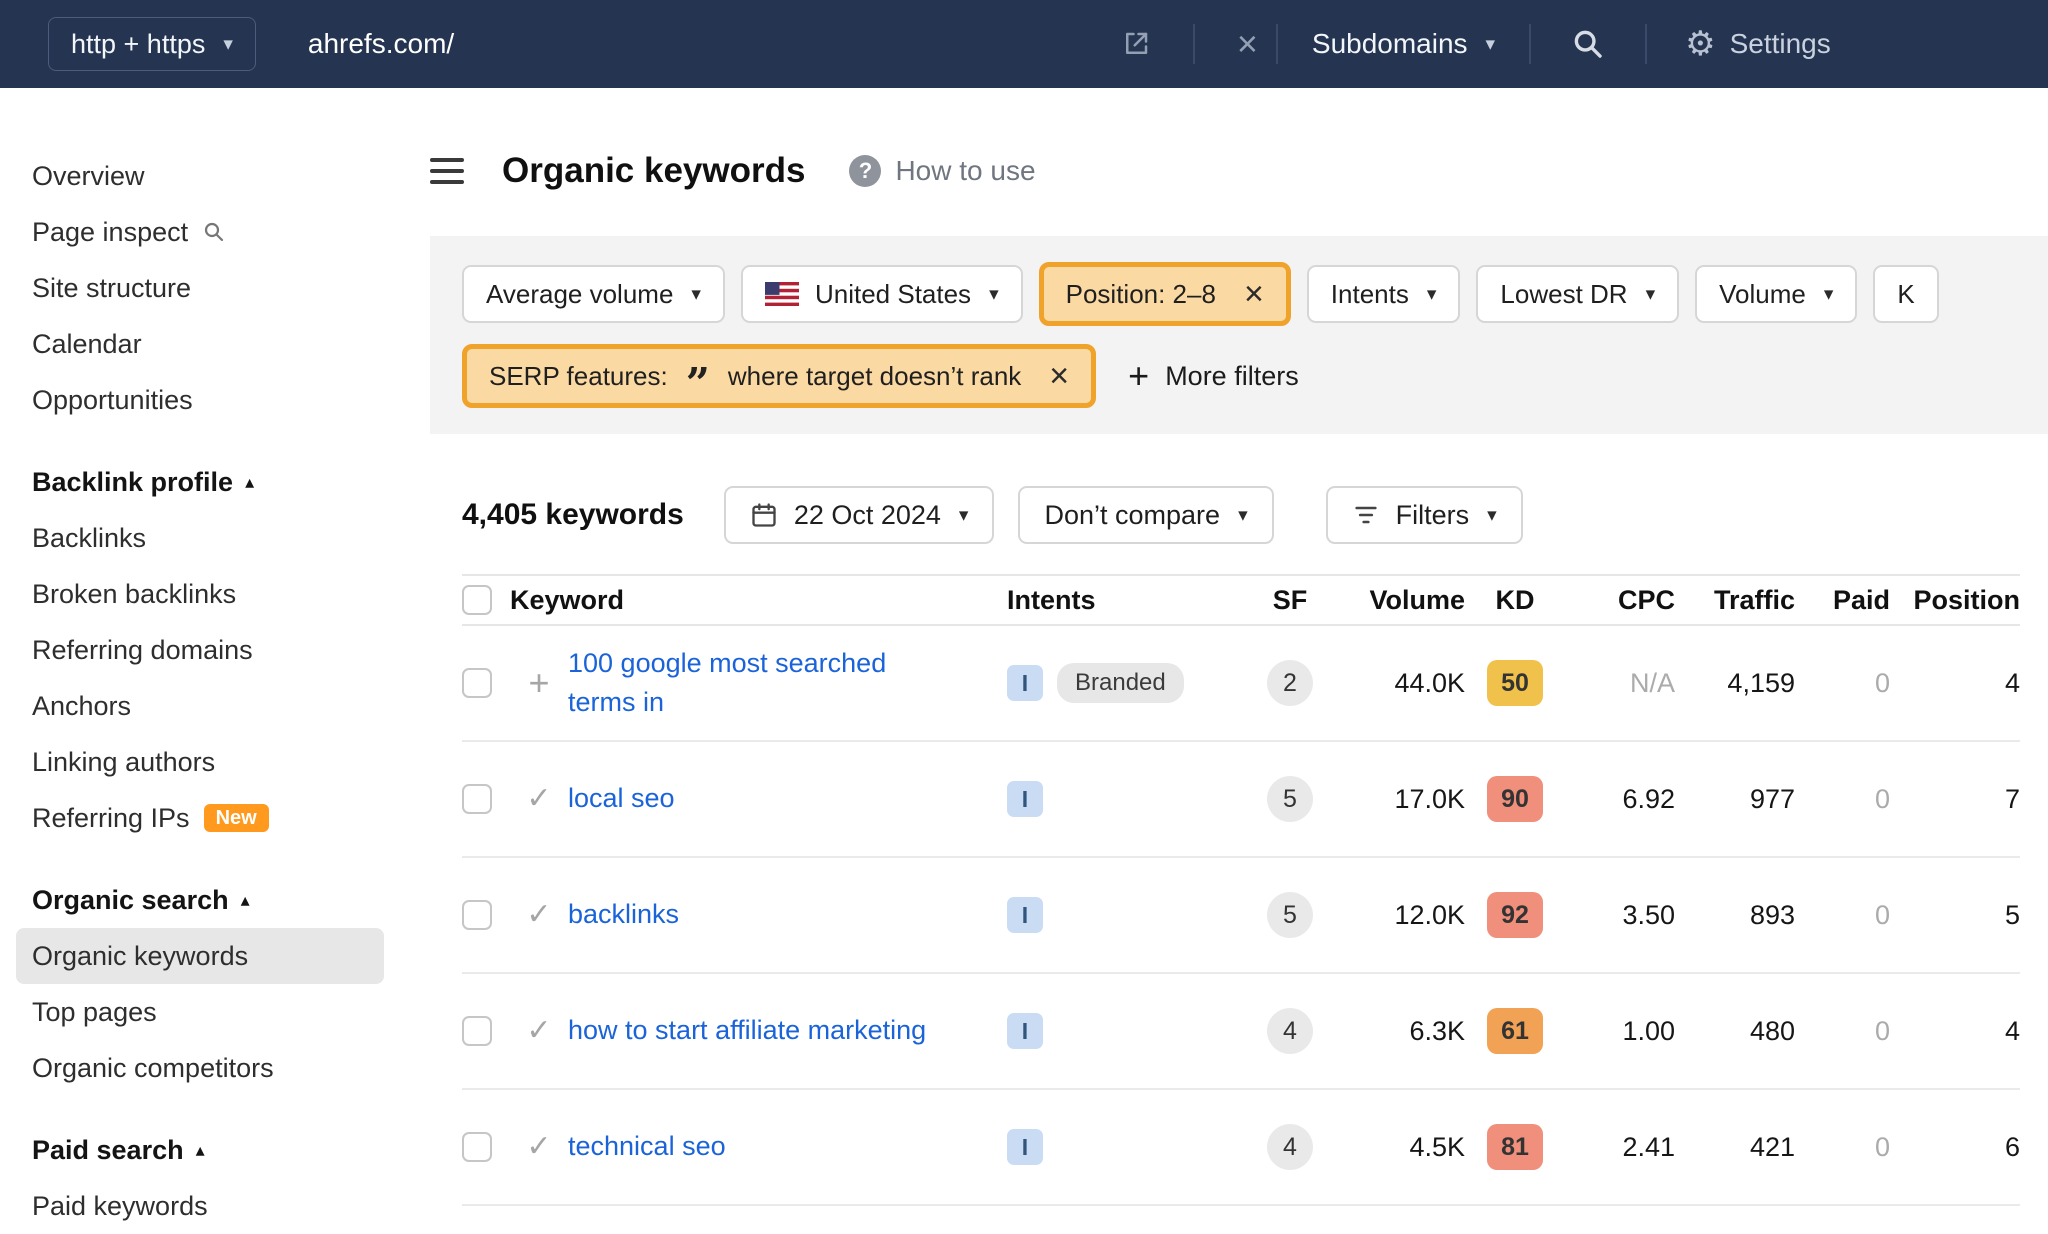  What do you see at coordinates (1417, 600) in the screenshot?
I see `column-header-volume: Volume` at bounding box center [1417, 600].